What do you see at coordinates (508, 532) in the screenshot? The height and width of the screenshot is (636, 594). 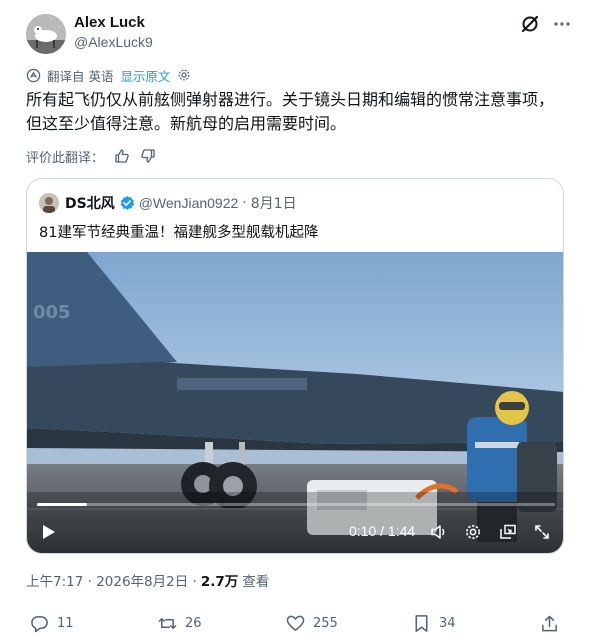 I see `picture-in-picture-icon` at bounding box center [508, 532].